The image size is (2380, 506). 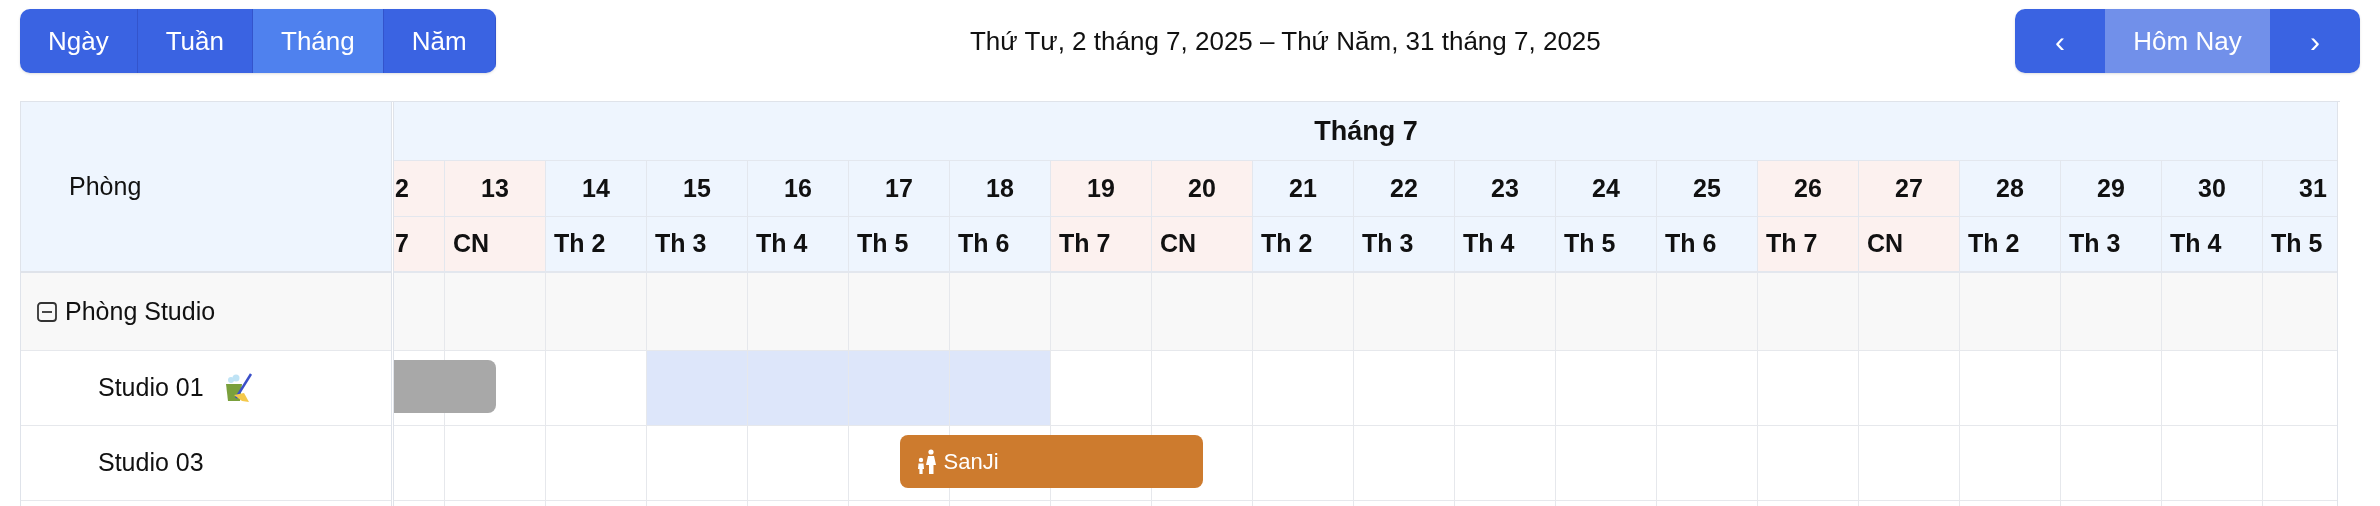 I want to click on today-button: Hôm Nay, so click(x=2187, y=41).